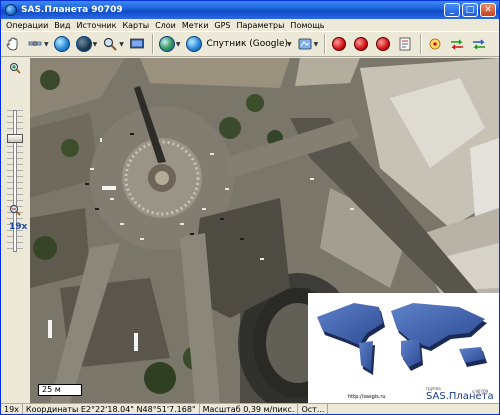  What do you see at coordinates (195, 25) in the screenshot?
I see `menu-marks: Метки` at bounding box center [195, 25].